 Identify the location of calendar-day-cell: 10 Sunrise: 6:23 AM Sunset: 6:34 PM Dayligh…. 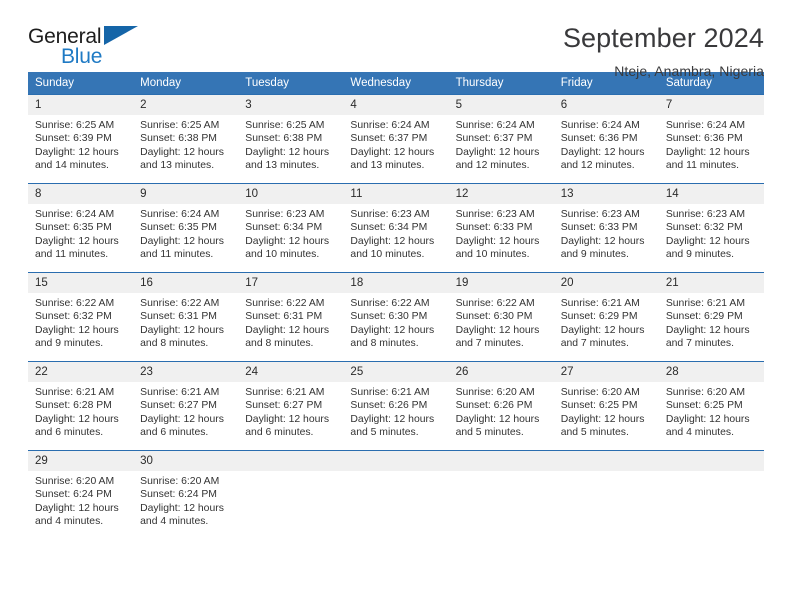
(291, 228).